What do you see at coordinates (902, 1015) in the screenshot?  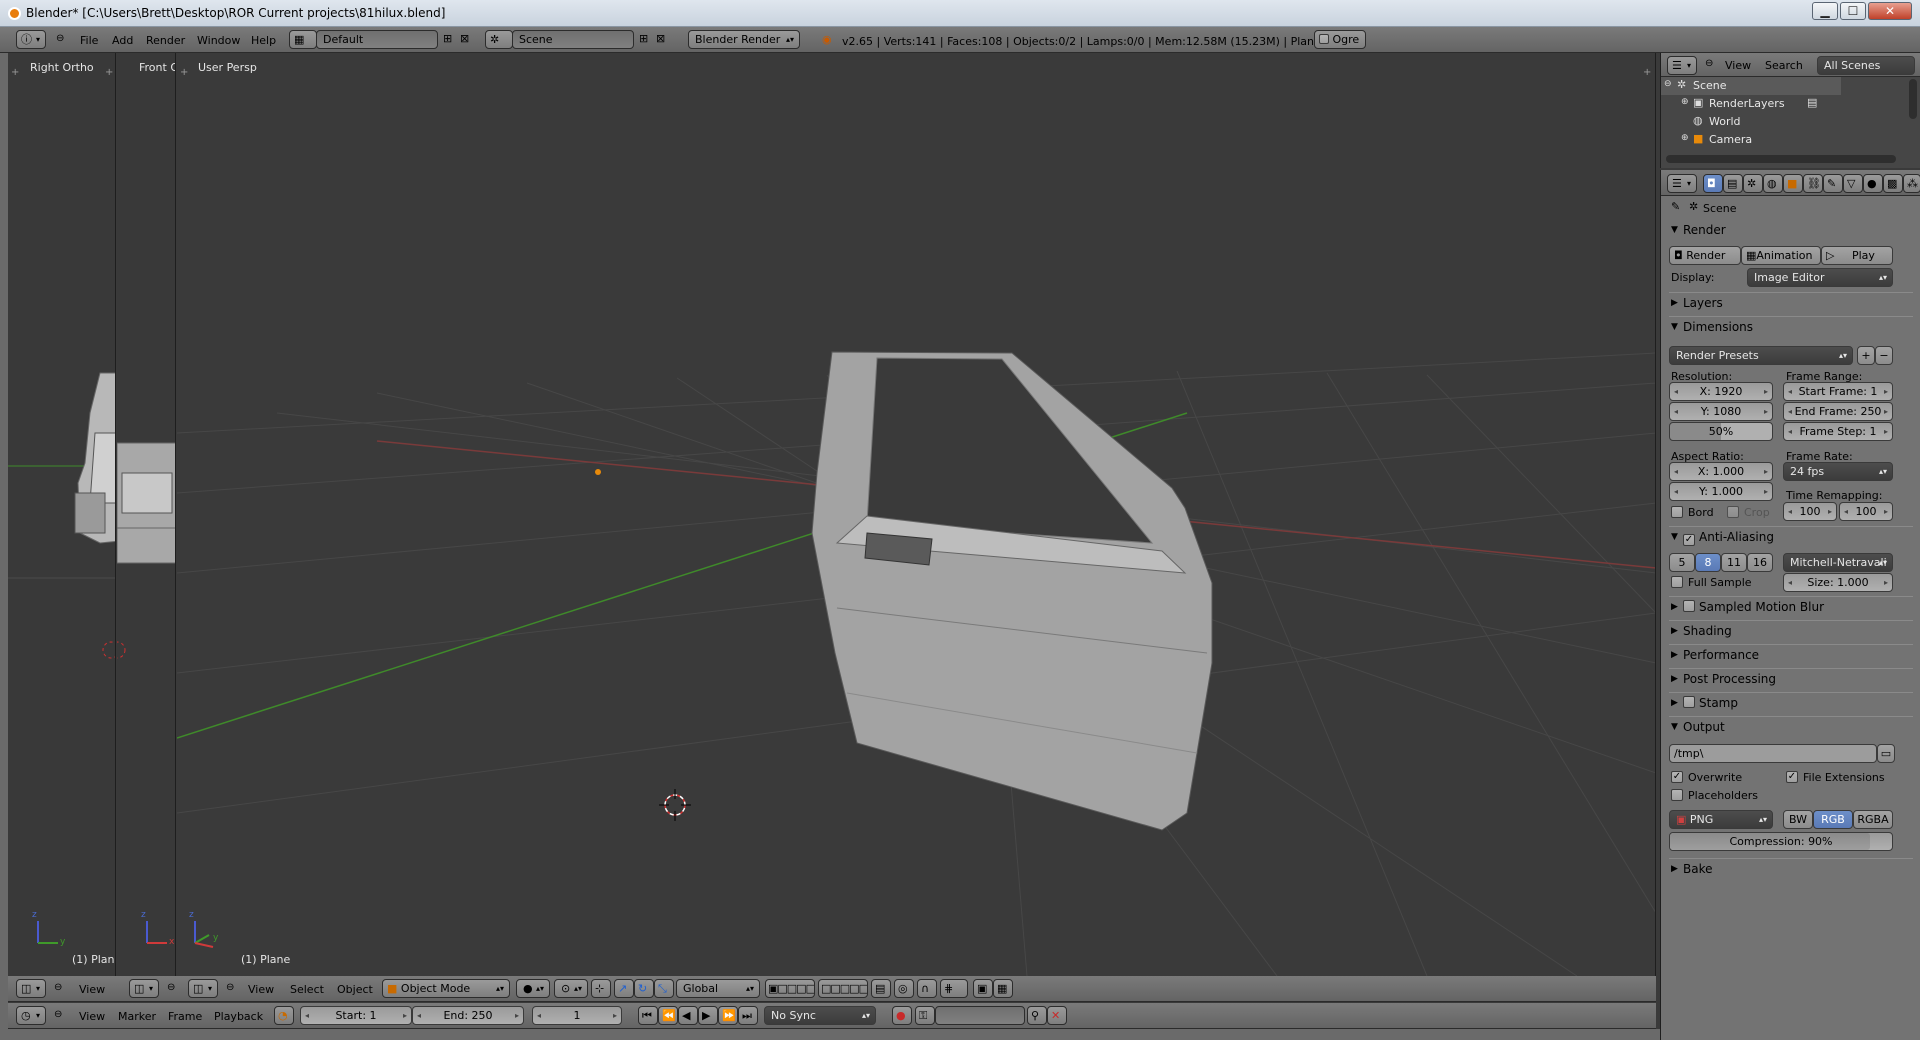 I see `auto-keying-button: ●` at bounding box center [902, 1015].